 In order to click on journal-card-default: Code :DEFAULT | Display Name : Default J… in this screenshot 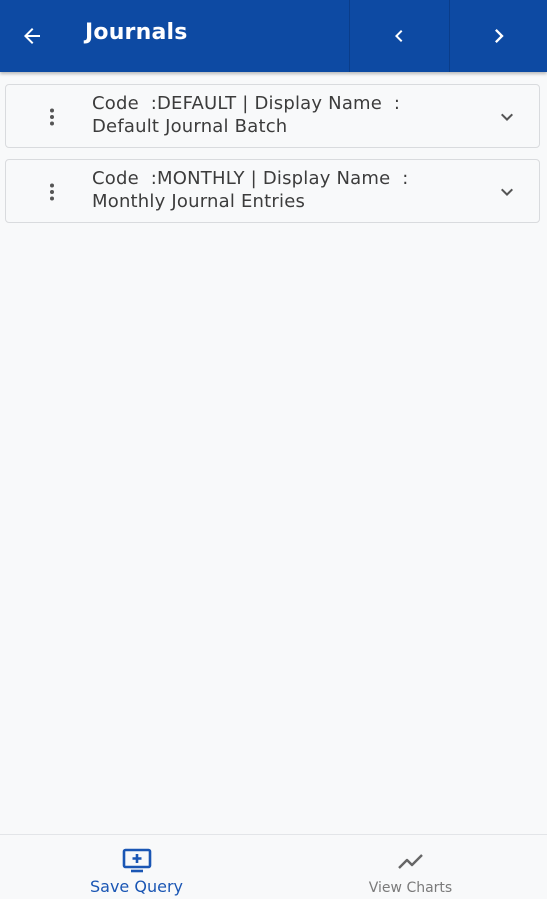, I will do `click(272, 116)`.